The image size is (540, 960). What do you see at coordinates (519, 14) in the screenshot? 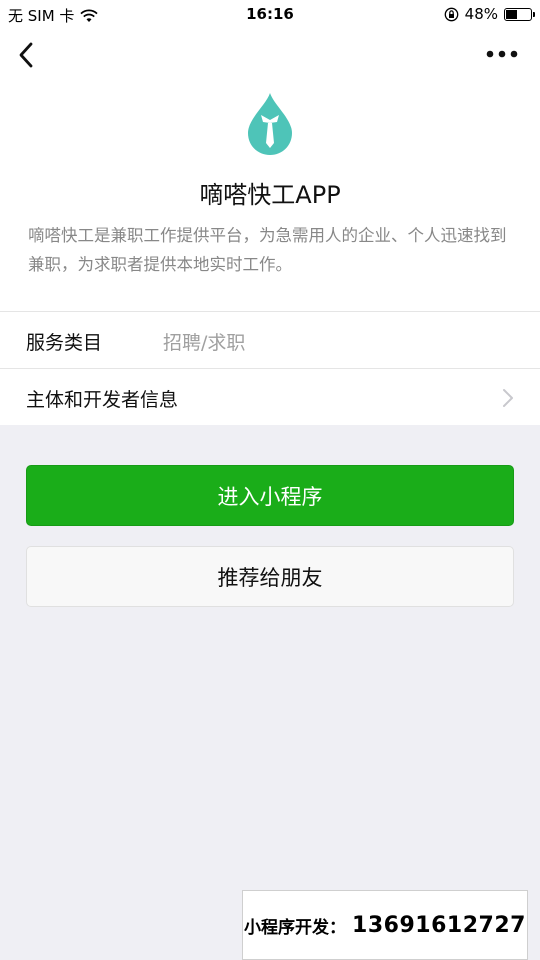
I see `battery-icon` at bounding box center [519, 14].